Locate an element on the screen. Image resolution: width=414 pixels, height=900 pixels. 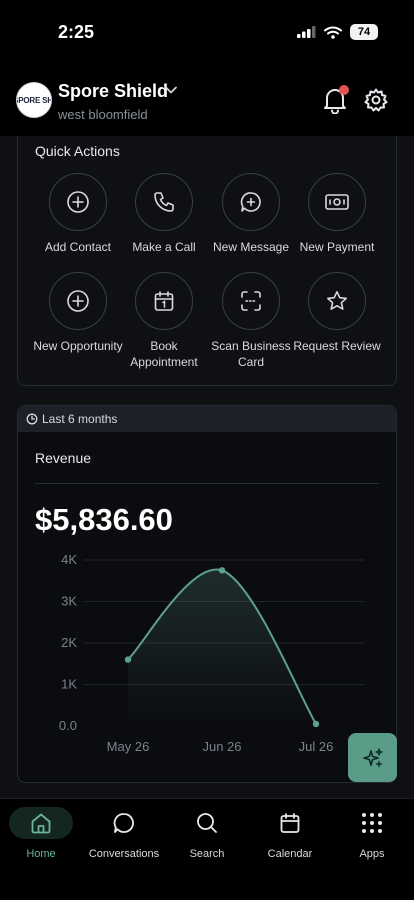
scan-business-card-action: Scan Business Card is located at coordinates (251, 321).